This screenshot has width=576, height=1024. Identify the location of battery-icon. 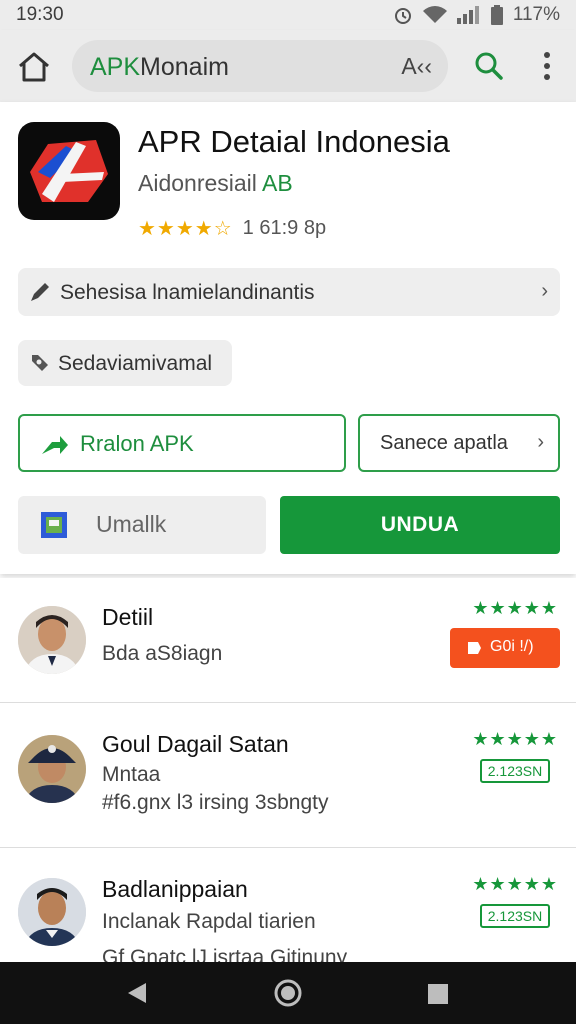
(496, 15).